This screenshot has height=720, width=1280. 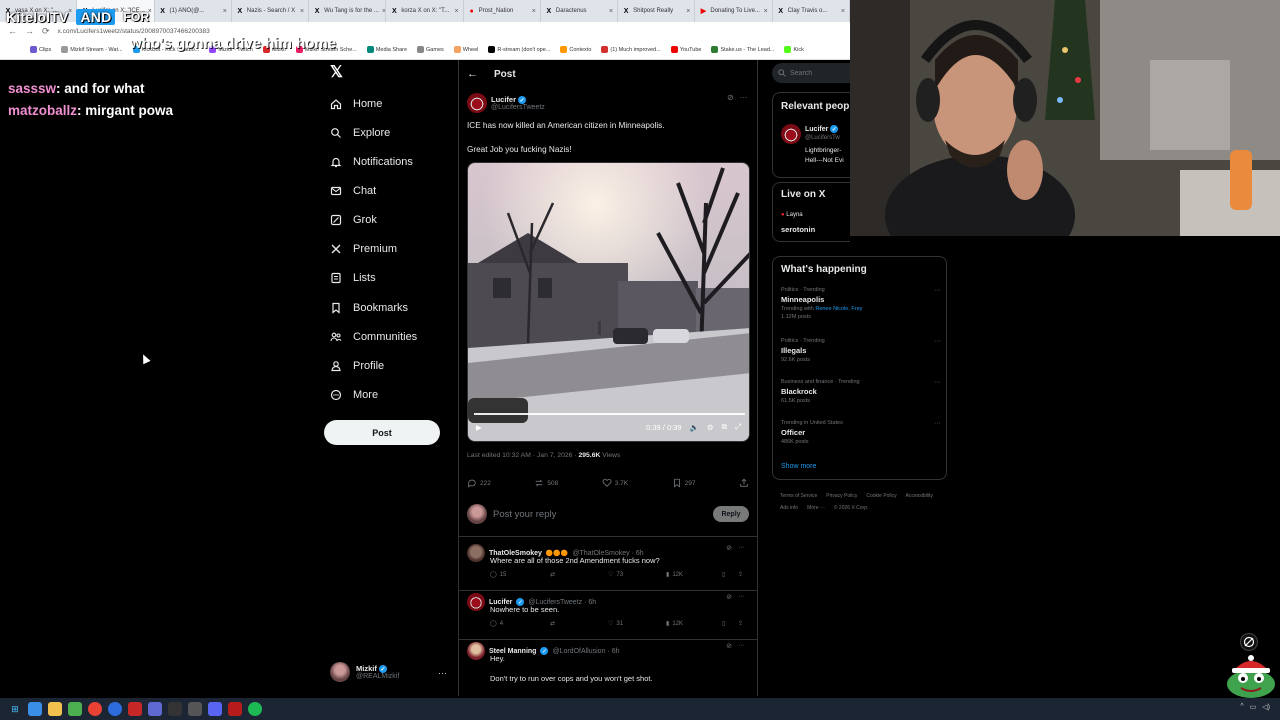 I want to click on relevant-handle: @LucifersTw, so click(x=822, y=138).